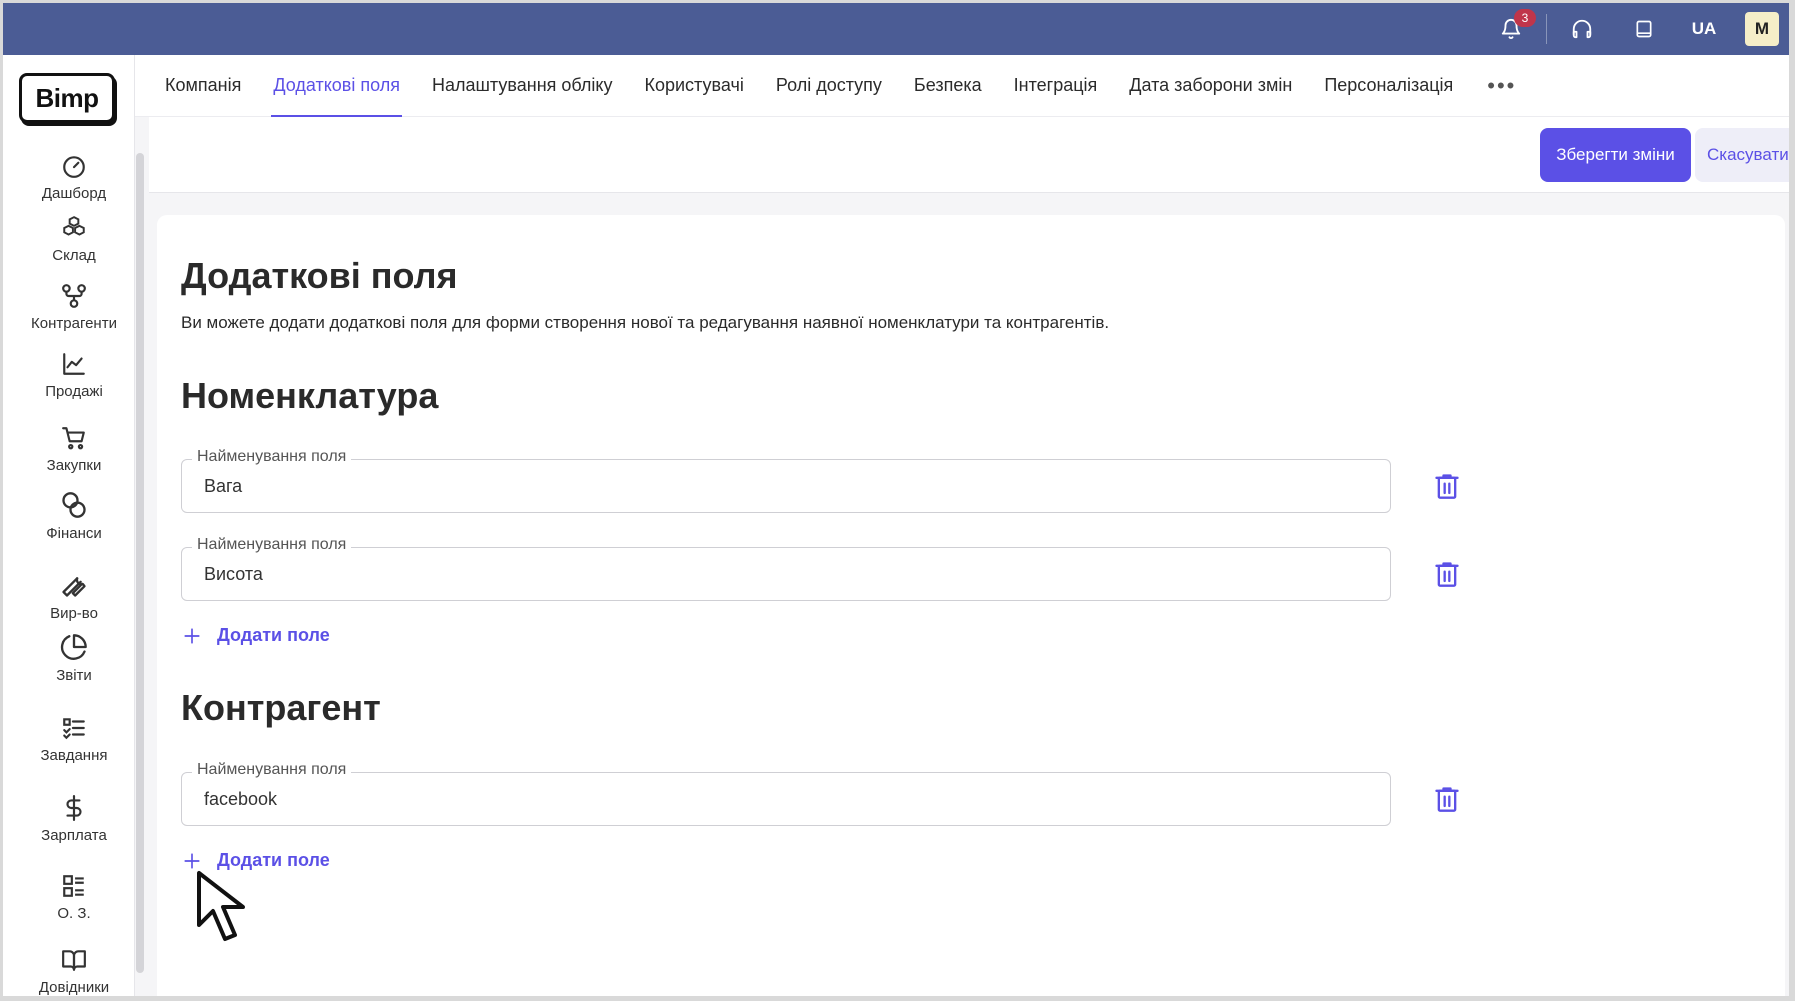 Image resolution: width=1795 pixels, height=1001 pixels. Describe the element at coordinates (281, 707) in the screenshot. I see `section-title-counterparty: Контрагент` at that location.